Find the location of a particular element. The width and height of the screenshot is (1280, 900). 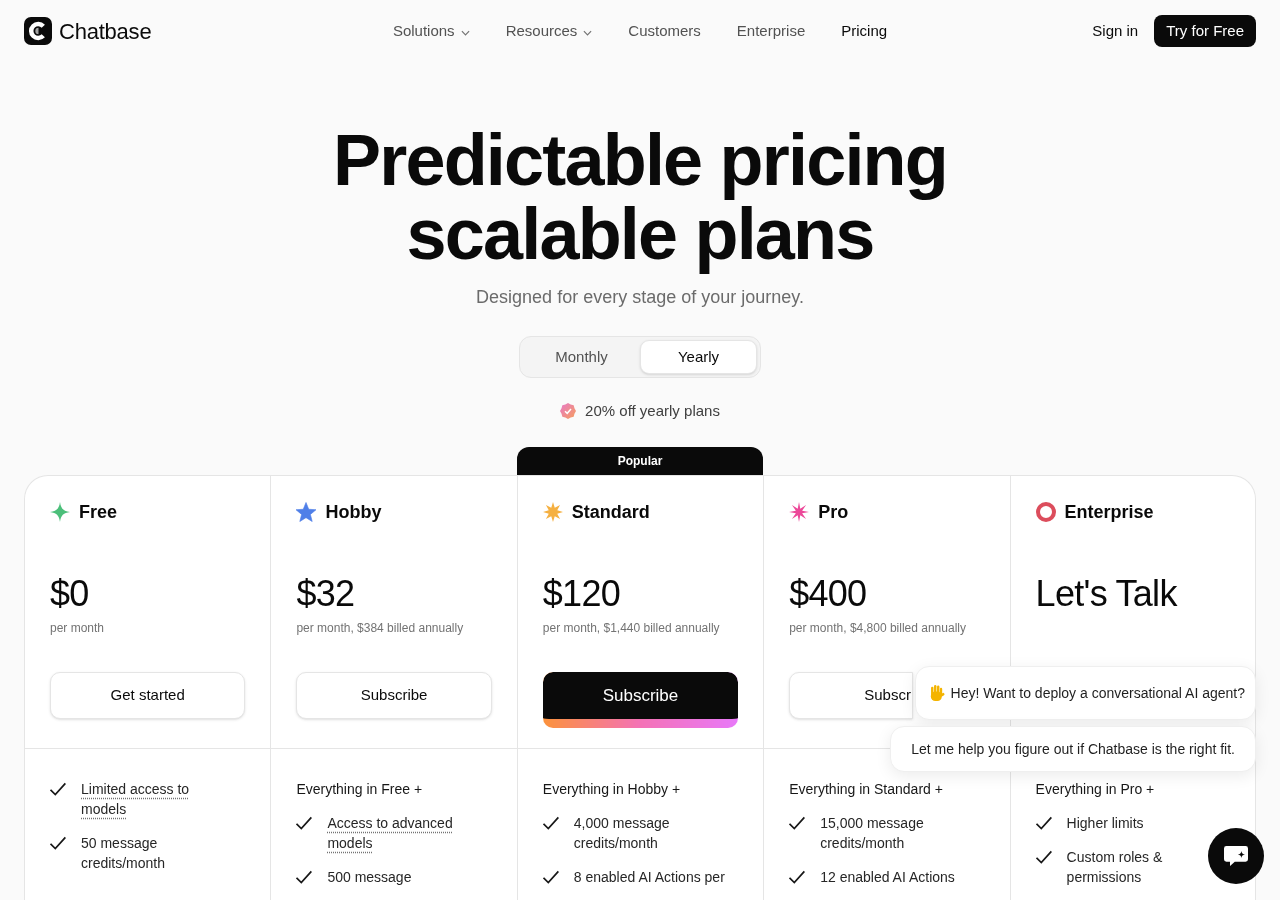

plan-price: $0 is located at coordinates (70, 594).